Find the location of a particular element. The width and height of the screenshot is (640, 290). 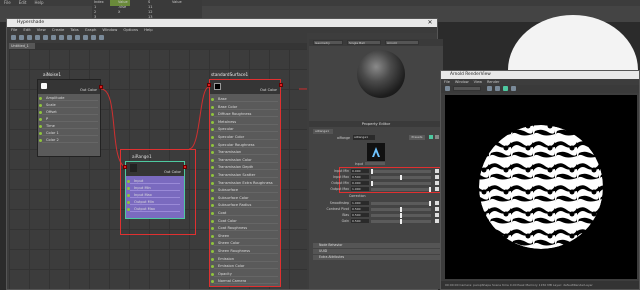

node-attr: Emission is located at coordinates (246, 259).